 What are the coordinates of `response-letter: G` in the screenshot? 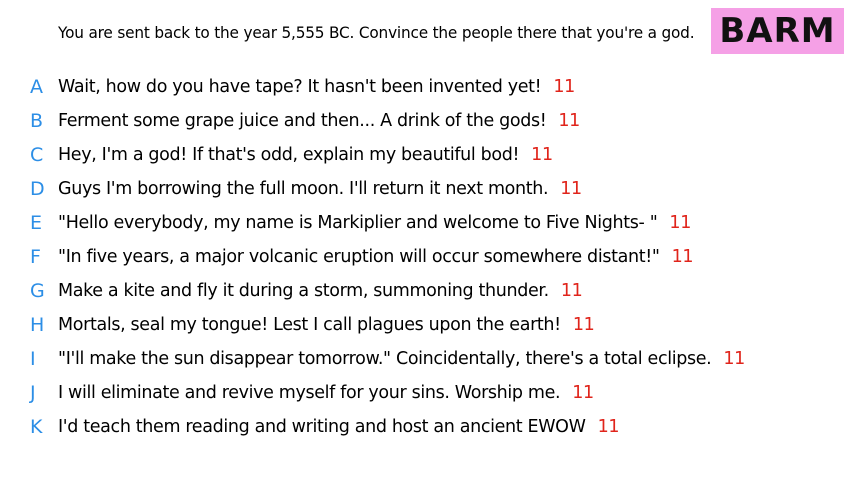 It's located at (37, 291).